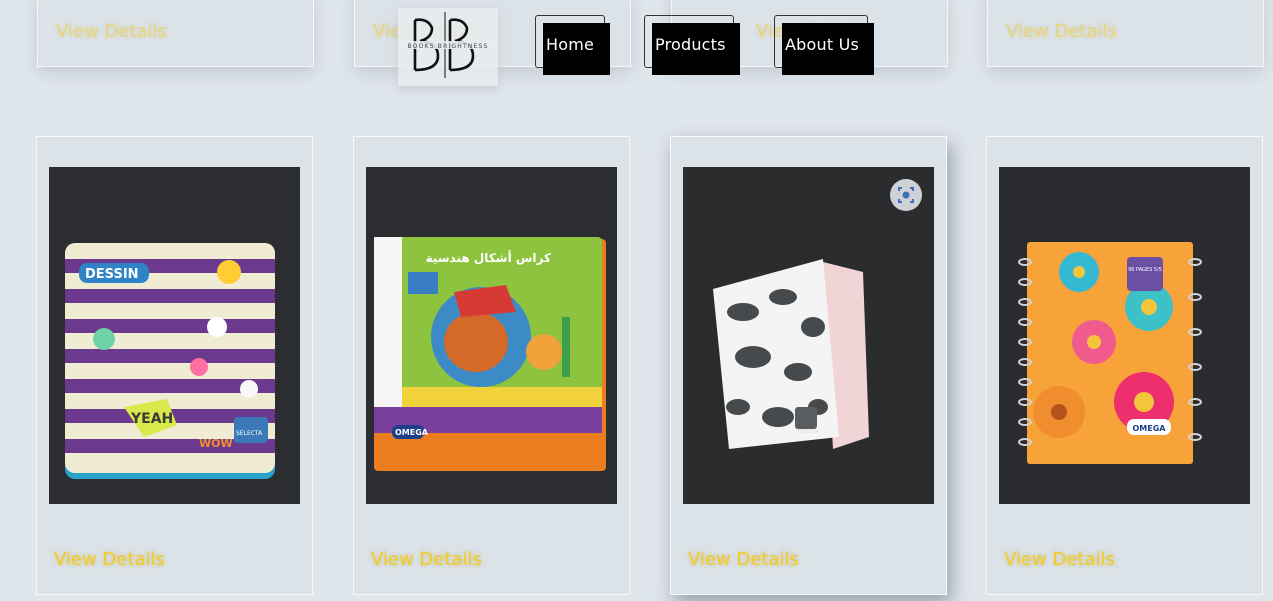 This screenshot has height=601, width=1273. Describe the element at coordinates (828, 49) in the screenshot. I see `nav-about-label: About Us` at that location.